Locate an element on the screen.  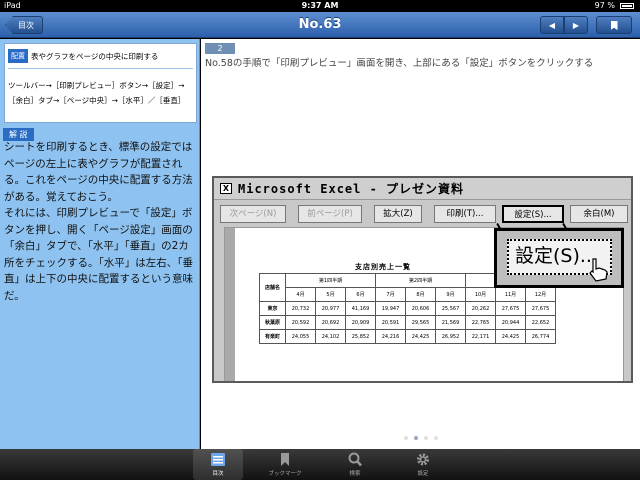
sheet-cell: 20,909 is located at coordinates (360, 322).